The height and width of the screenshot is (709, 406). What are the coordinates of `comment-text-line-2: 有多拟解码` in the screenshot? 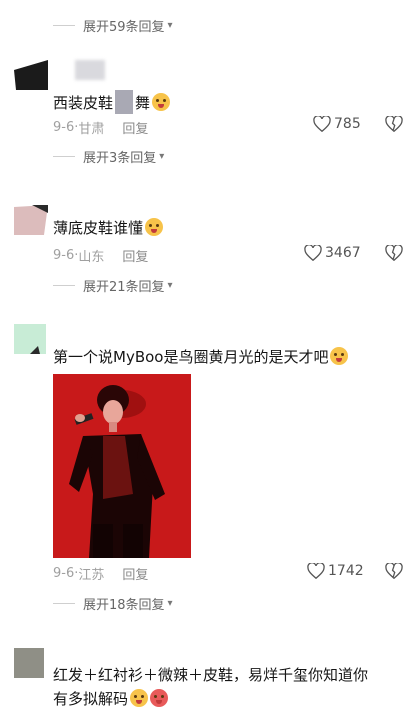 It's located at (111, 698).